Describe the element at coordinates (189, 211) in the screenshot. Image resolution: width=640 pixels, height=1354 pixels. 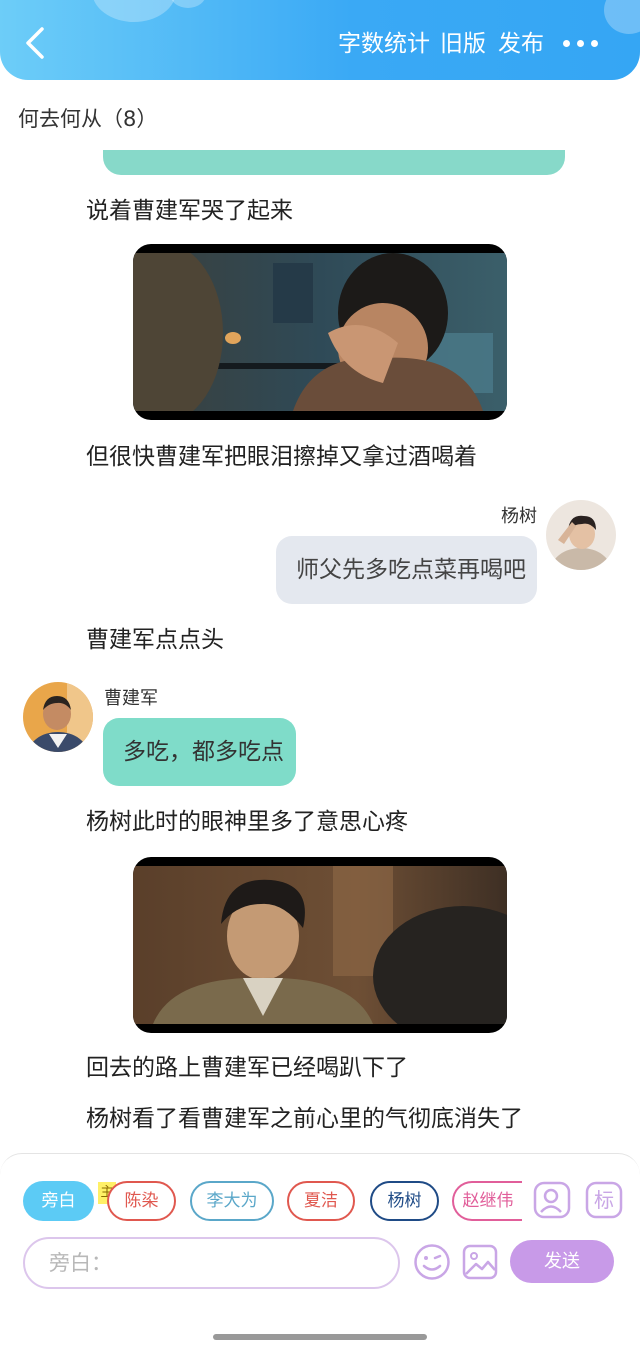
I see `narration-line: 说着曹建军哭了起来` at that location.